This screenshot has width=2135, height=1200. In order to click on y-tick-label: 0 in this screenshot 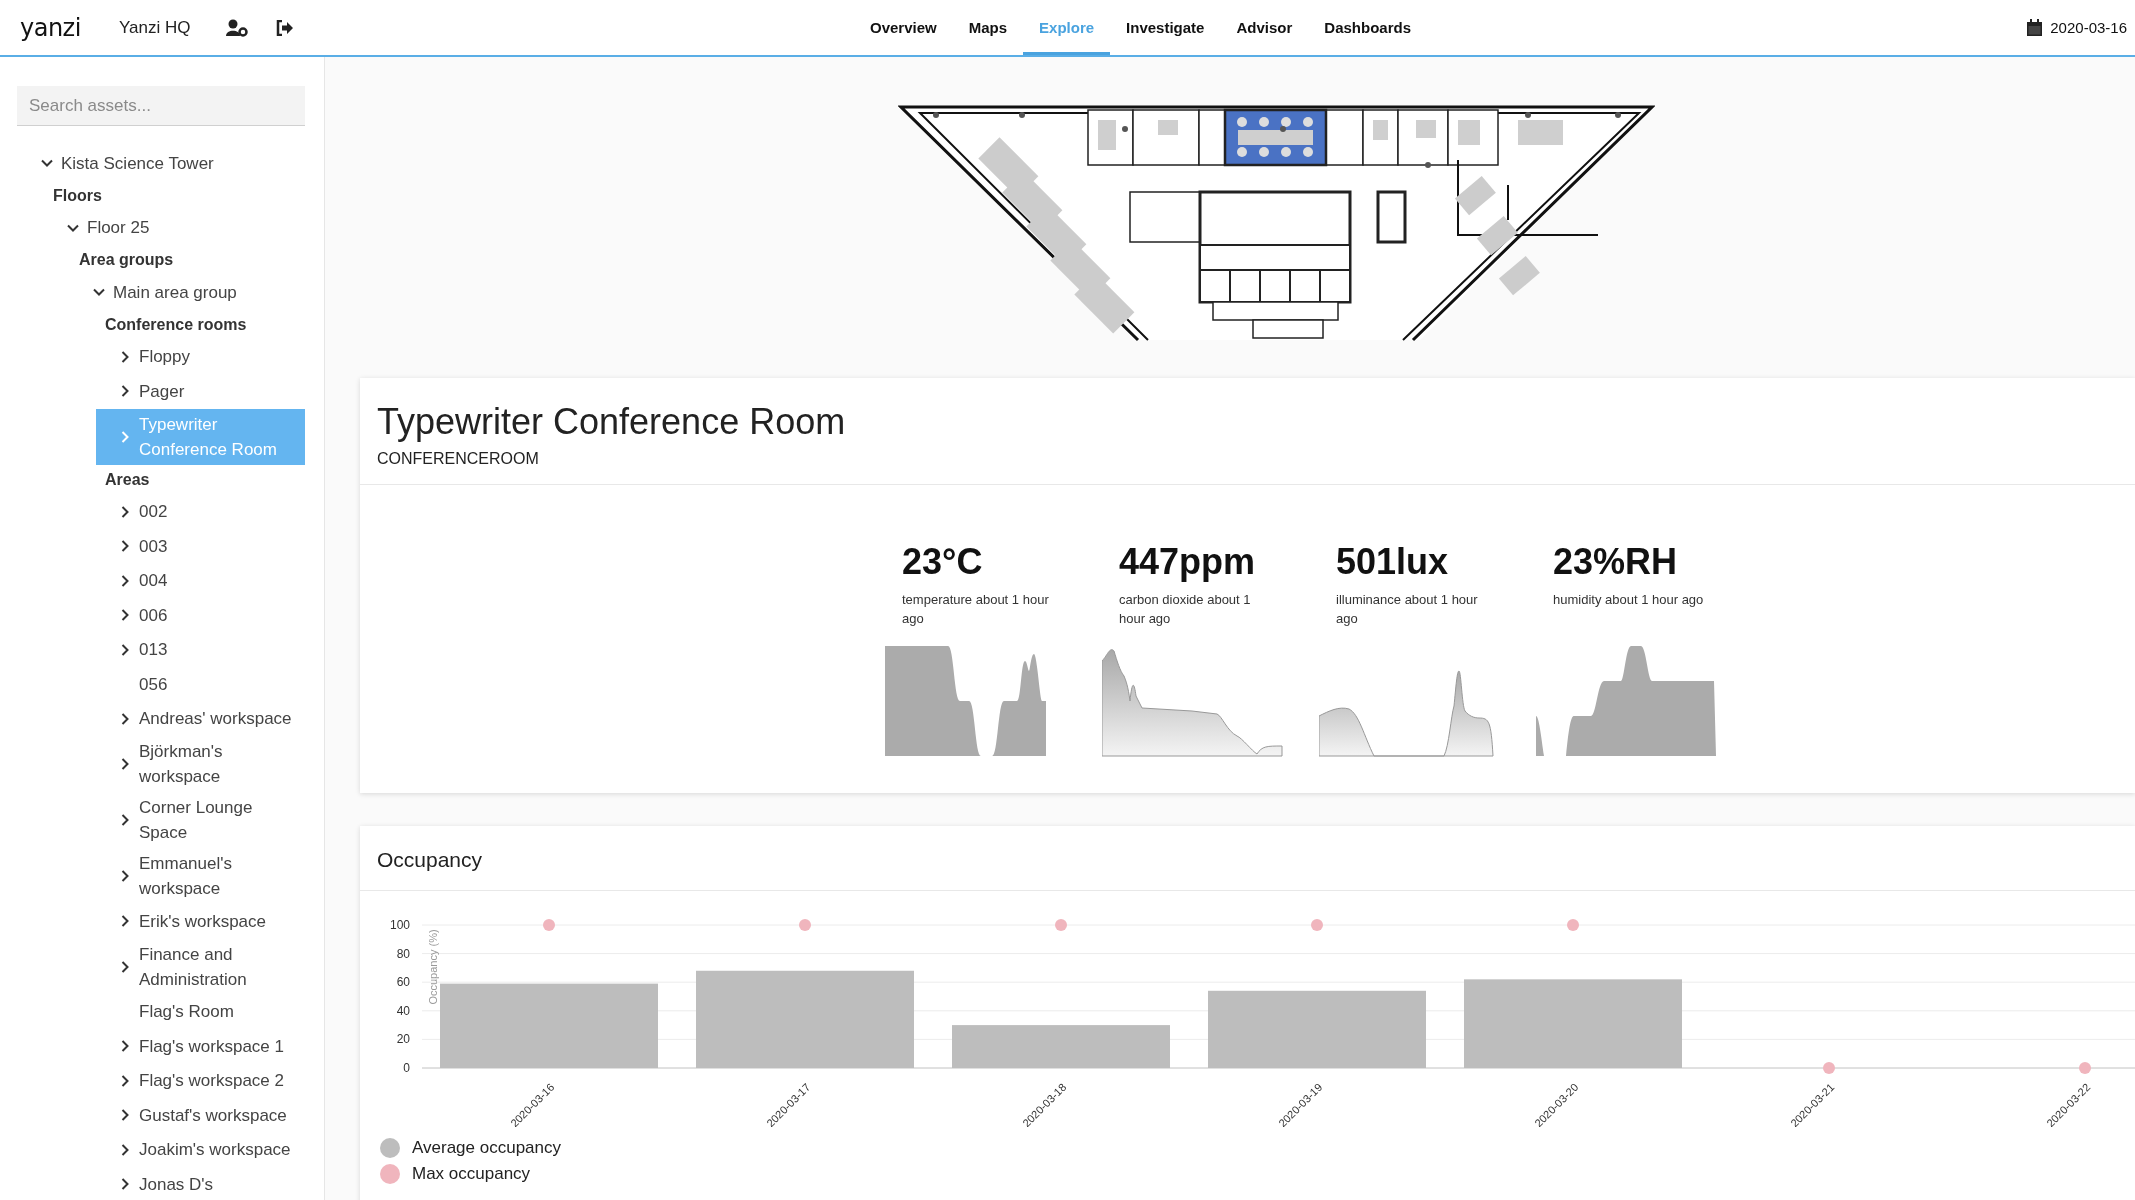, I will do `click(406, 1068)`.